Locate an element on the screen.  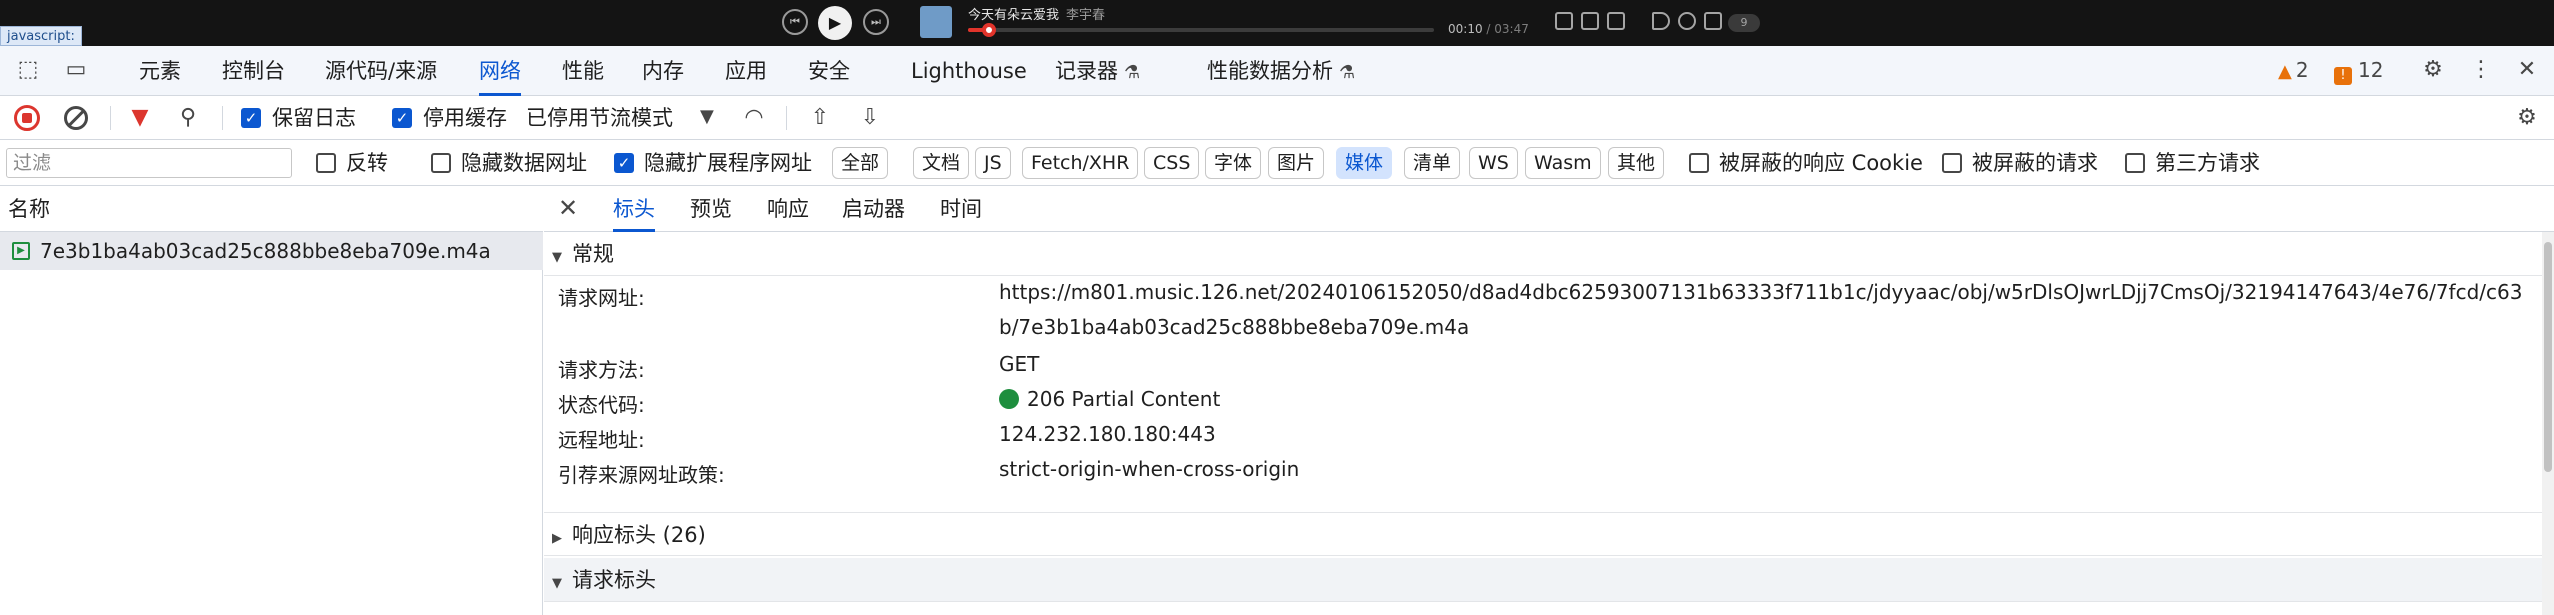
next-track-icon: ⏭ is located at coordinates (876, 22).